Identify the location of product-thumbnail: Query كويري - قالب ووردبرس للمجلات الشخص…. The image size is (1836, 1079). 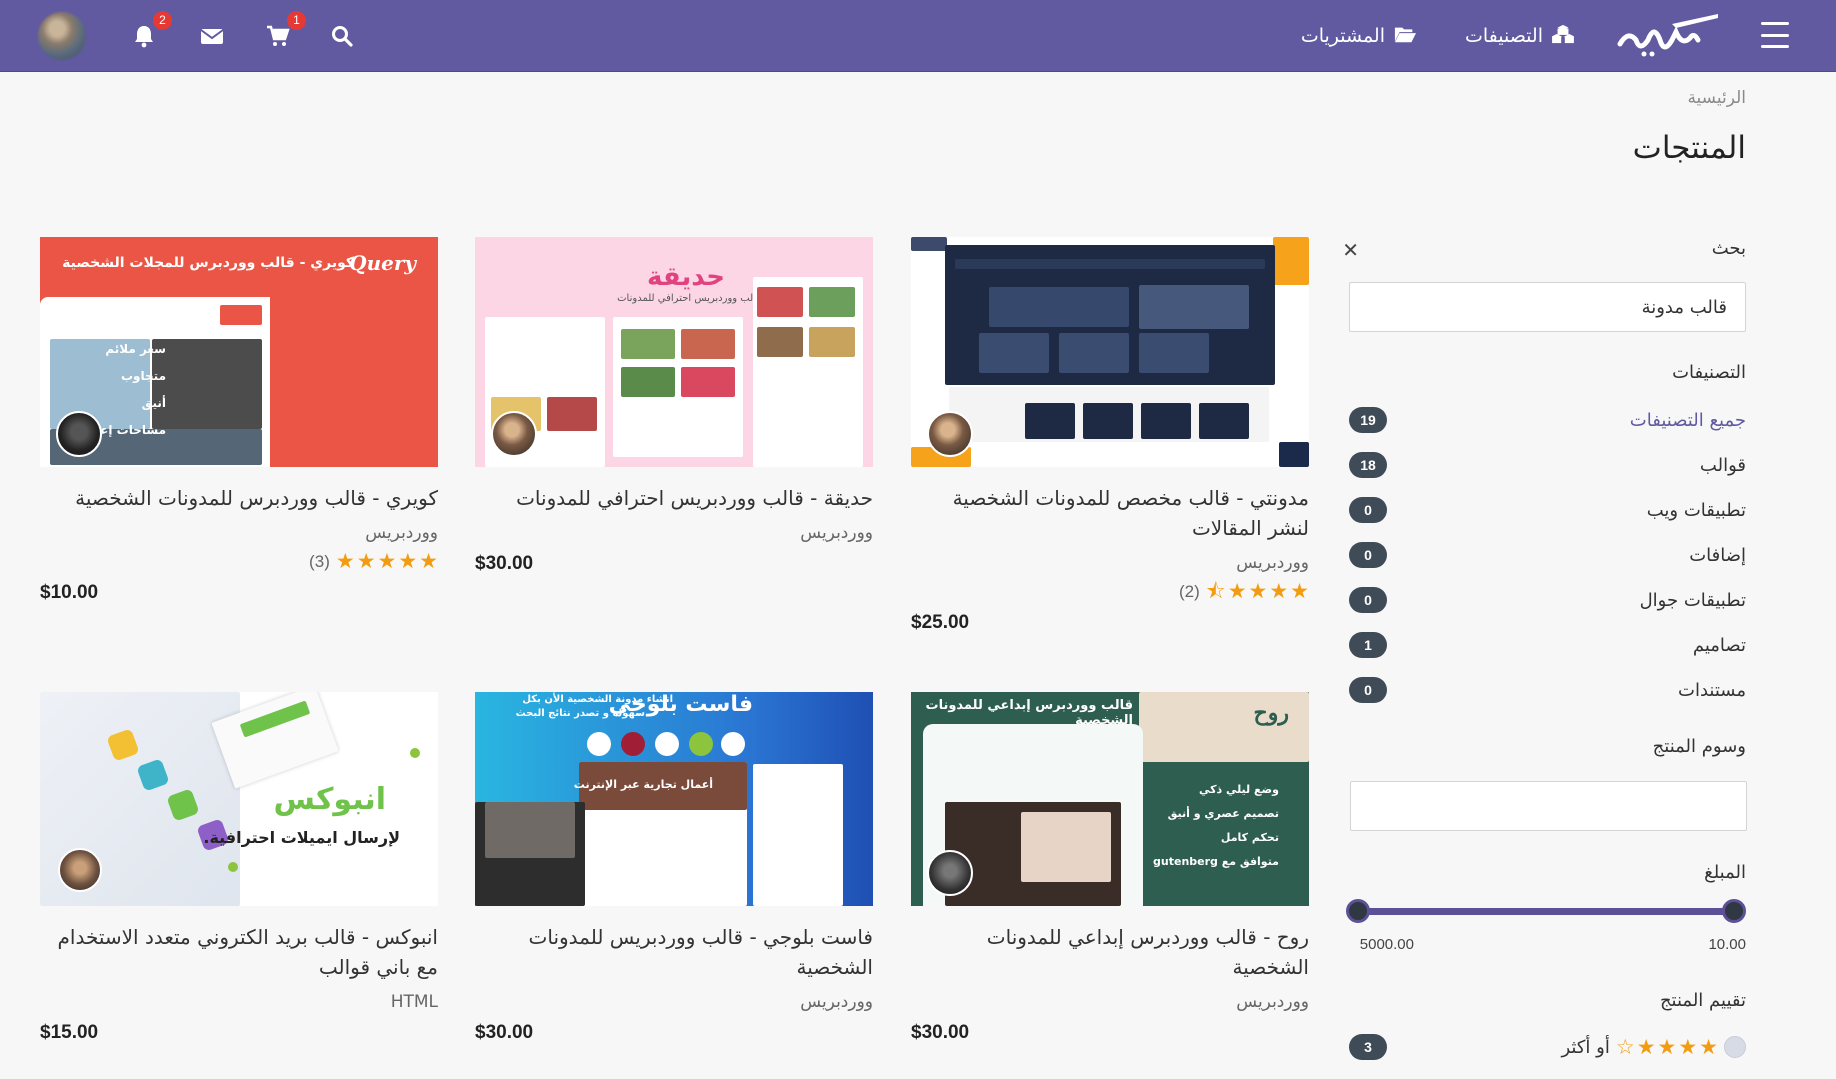
(239, 352).